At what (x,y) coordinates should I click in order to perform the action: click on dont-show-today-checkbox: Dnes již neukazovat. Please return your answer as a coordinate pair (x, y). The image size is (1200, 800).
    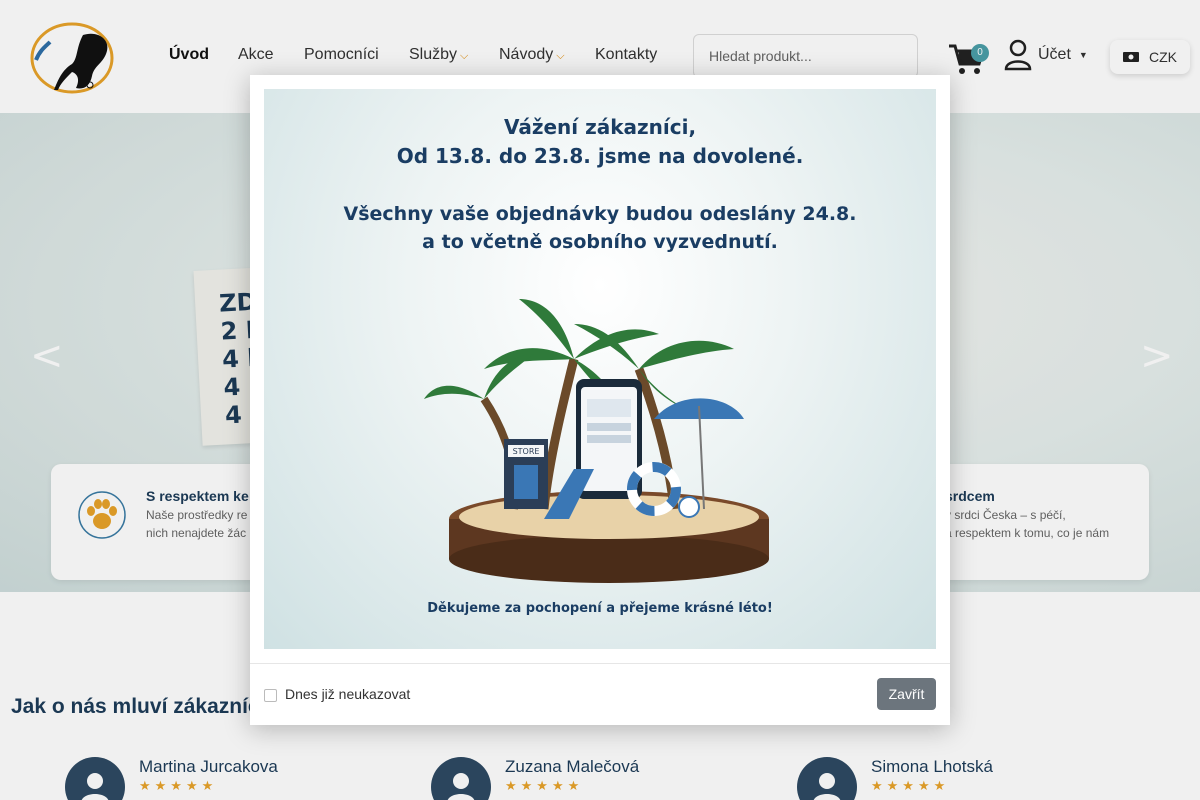
    Looking at the image, I should click on (337, 693).